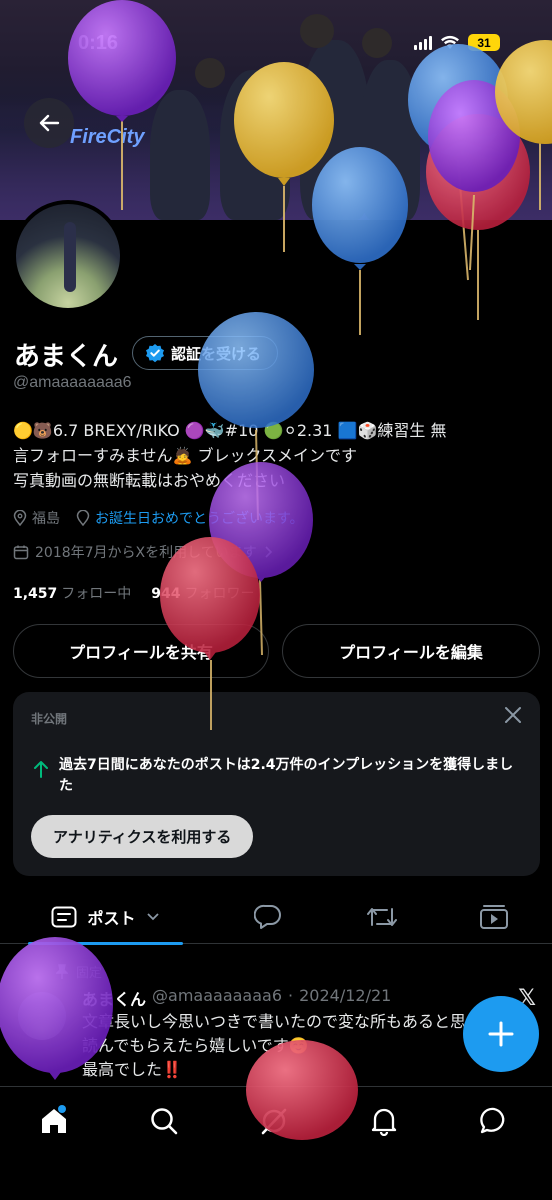 The image size is (552, 1200). I want to click on bottom-navigation, so click(276, 1143).